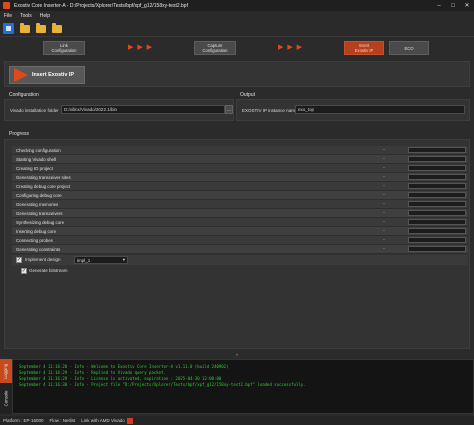  I want to click on platform-status: Platform : EP-16000, so click(23, 420).